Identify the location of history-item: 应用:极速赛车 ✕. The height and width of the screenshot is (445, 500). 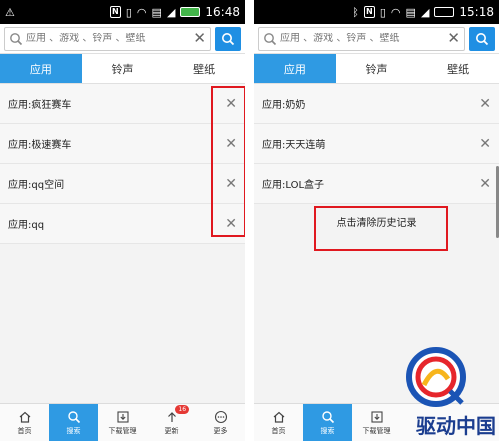
(122, 144).